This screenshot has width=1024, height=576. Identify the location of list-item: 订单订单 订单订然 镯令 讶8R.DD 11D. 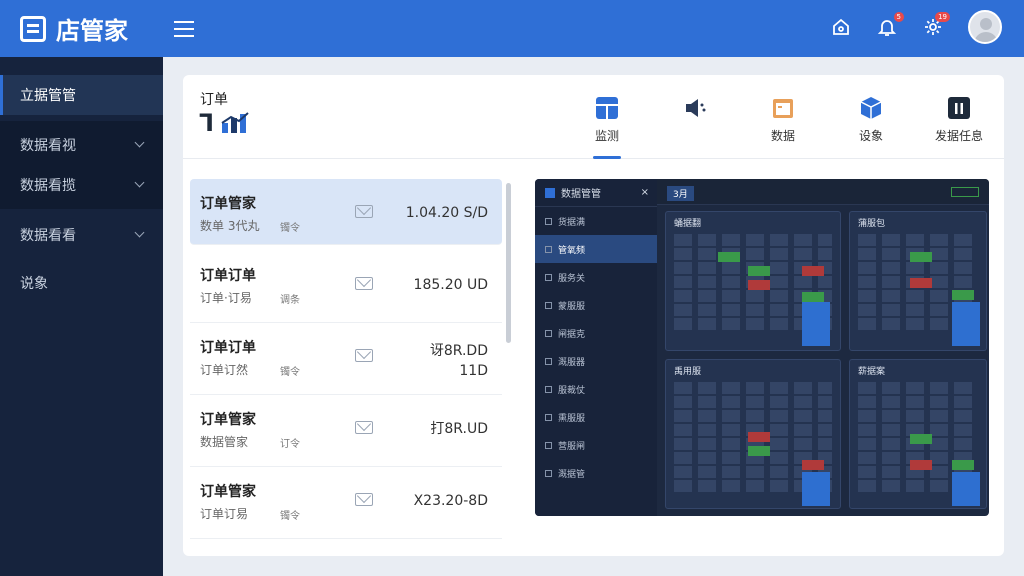
(346, 359).